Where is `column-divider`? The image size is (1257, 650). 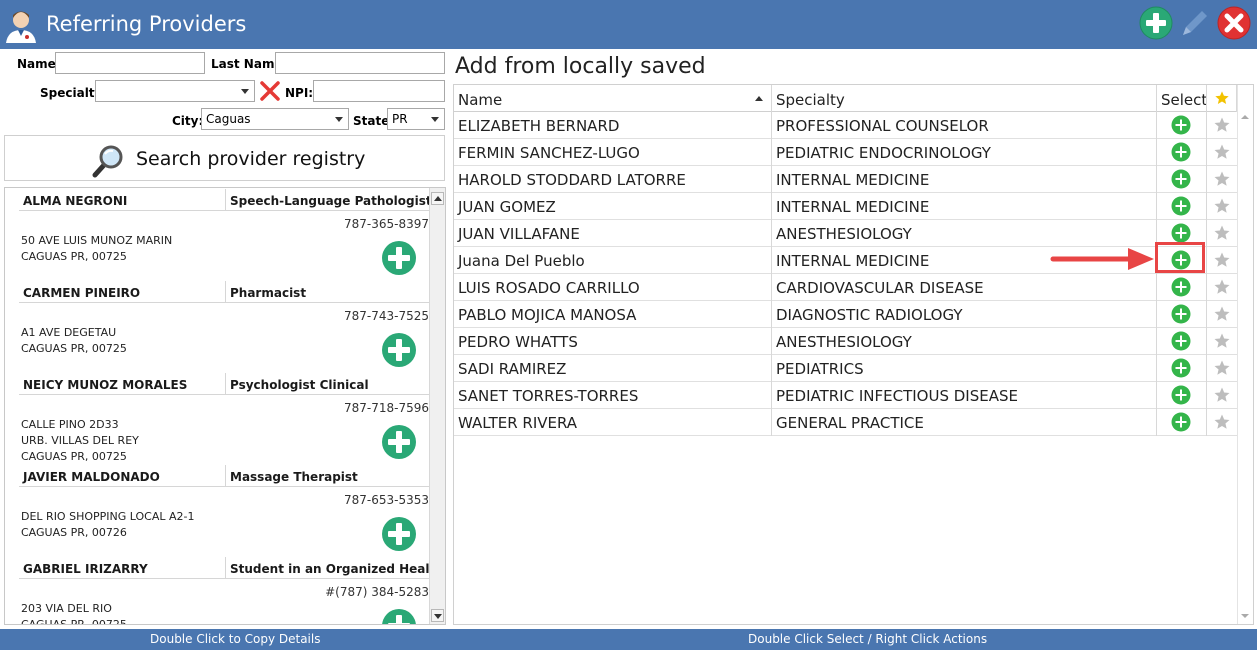 column-divider is located at coordinates (1156, 274).